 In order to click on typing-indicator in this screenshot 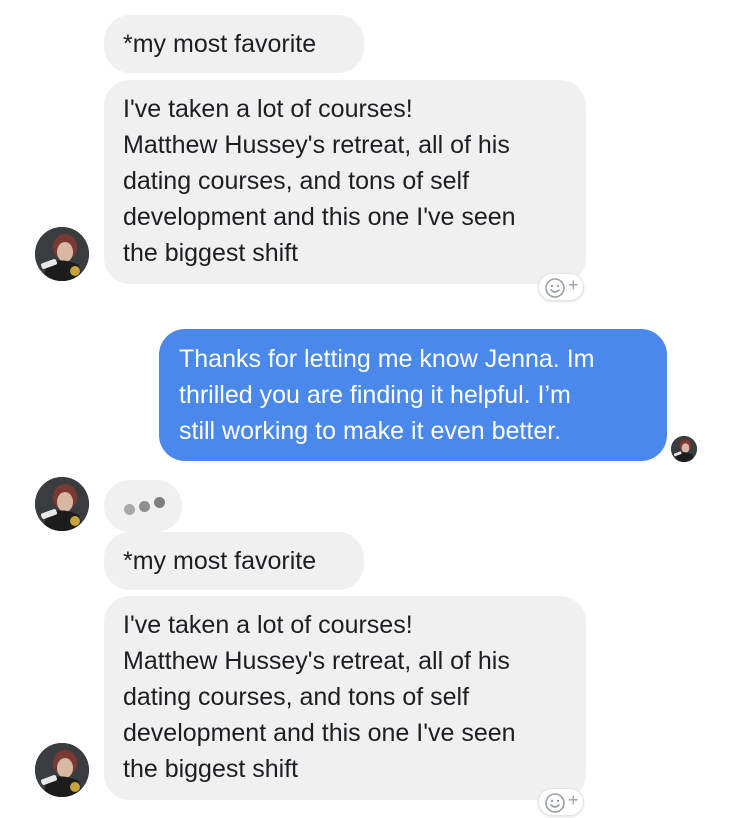, I will do `click(143, 506)`.